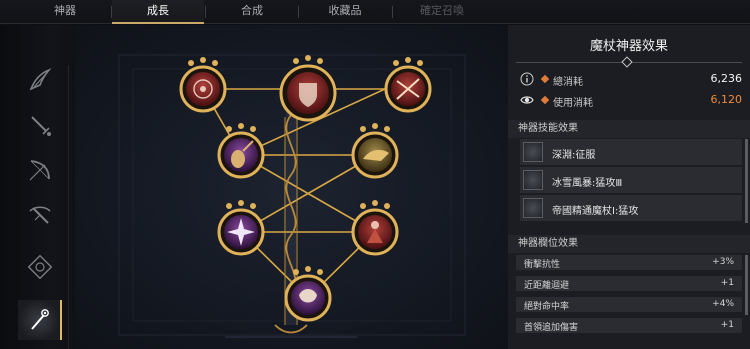  Describe the element at coordinates (65, 12) in the screenshot. I see `tab-artifact: 神器` at that location.